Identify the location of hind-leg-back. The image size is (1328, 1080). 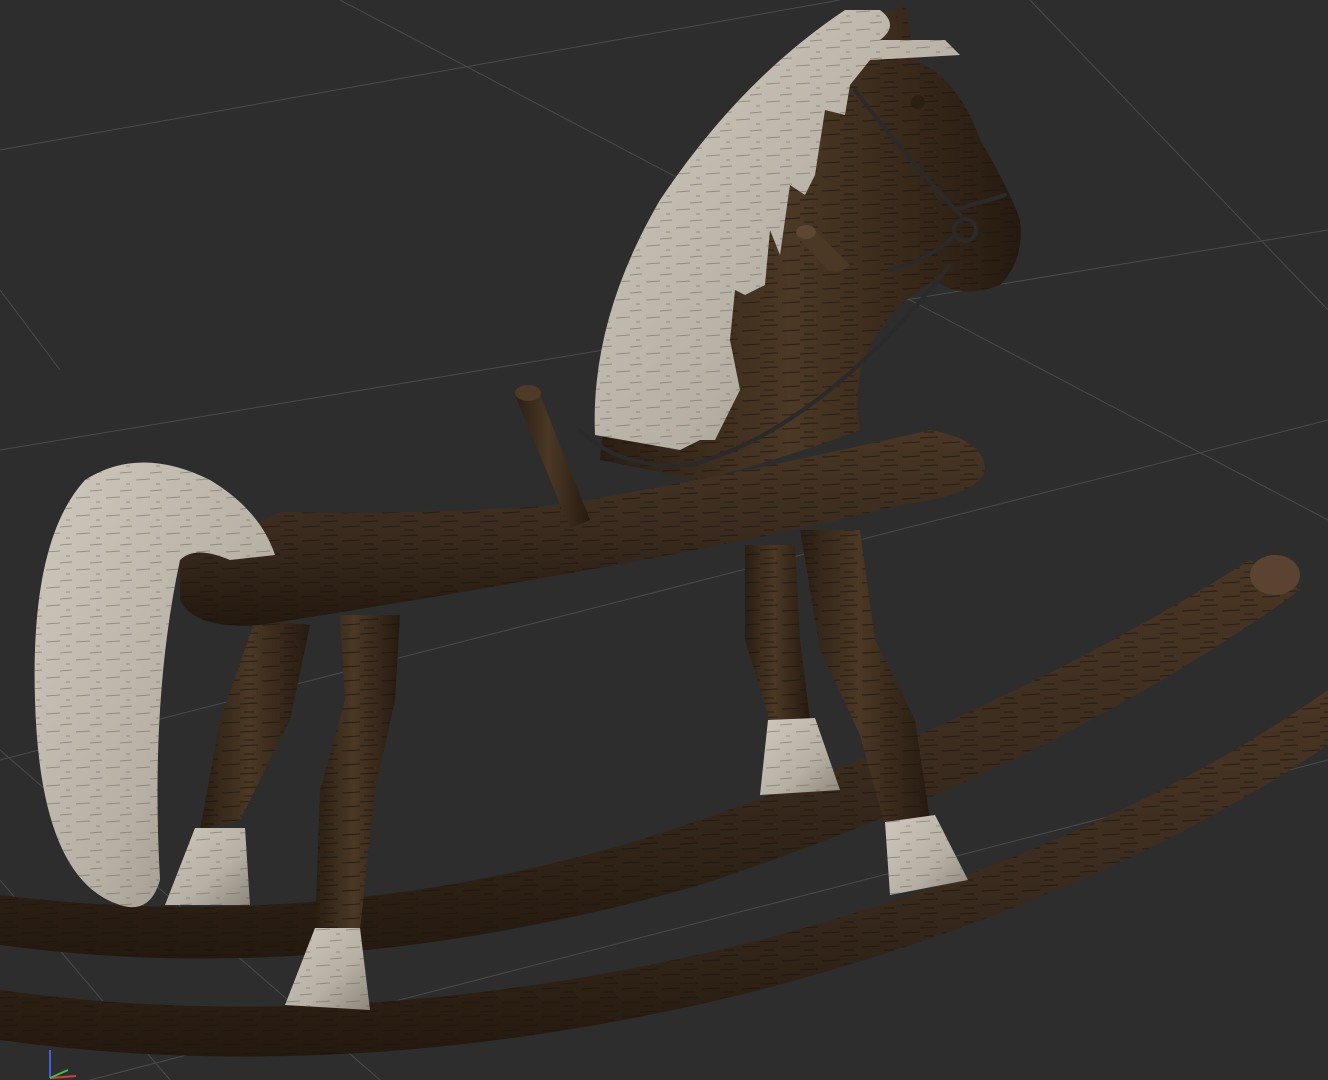
(237, 762).